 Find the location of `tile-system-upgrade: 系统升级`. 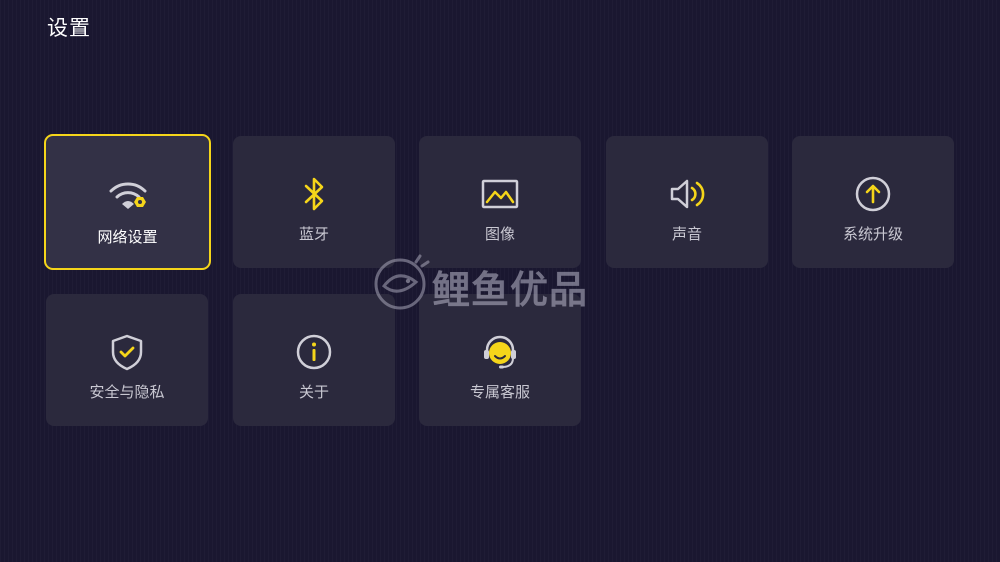

tile-system-upgrade: 系统升级 is located at coordinates (873, 202).